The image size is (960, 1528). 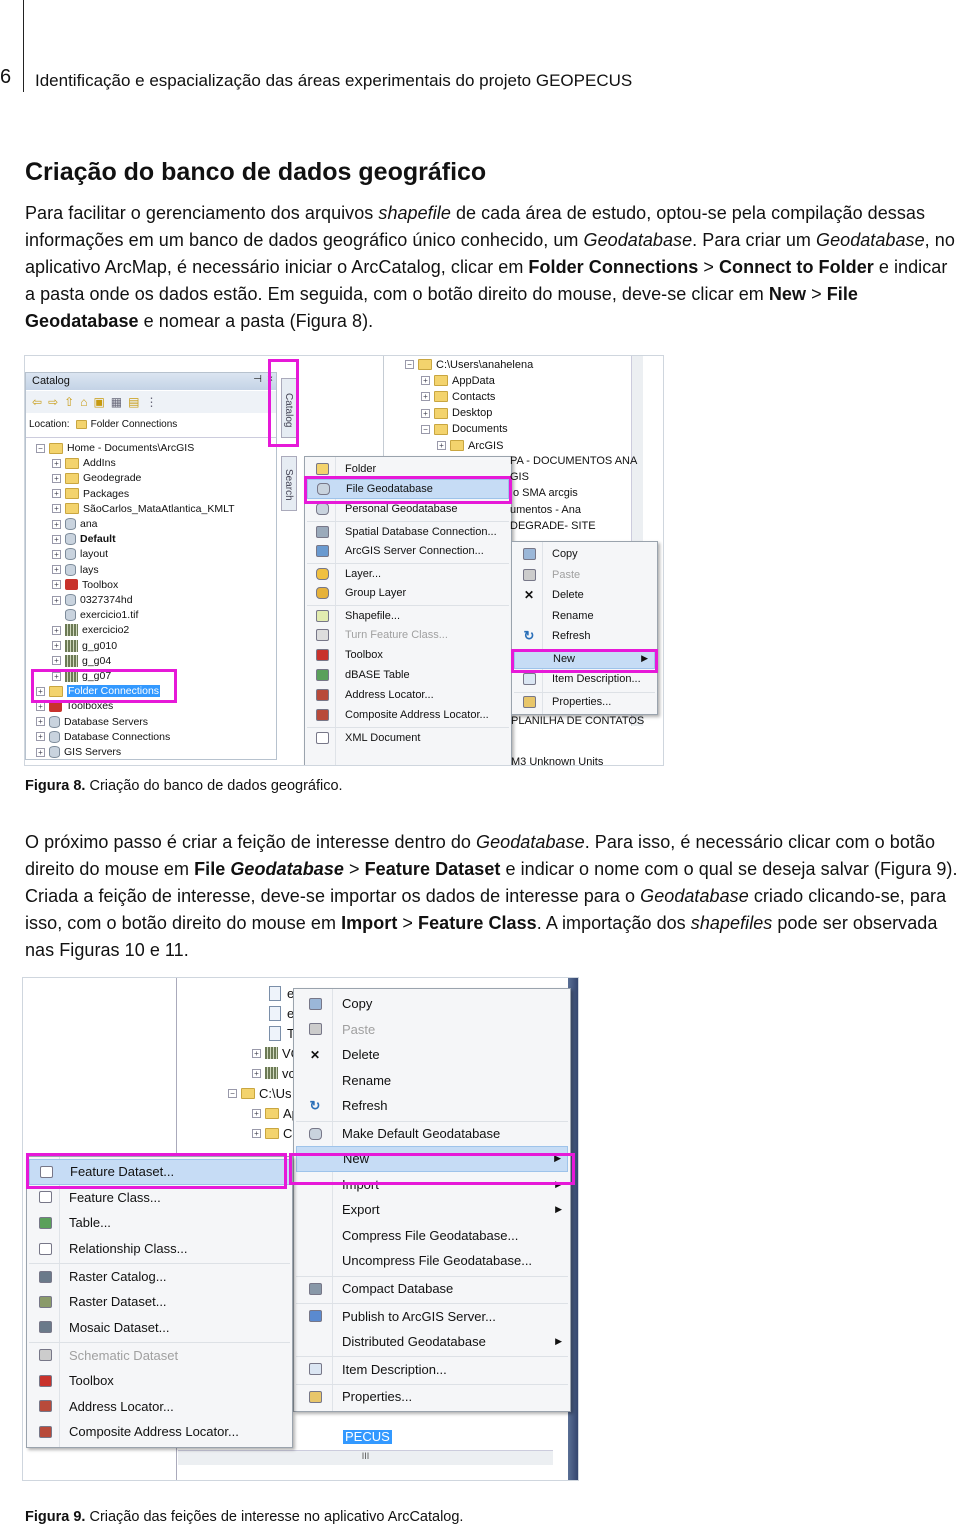 I want to click on tree-node: + g_g010, so click(x=84, y=646).